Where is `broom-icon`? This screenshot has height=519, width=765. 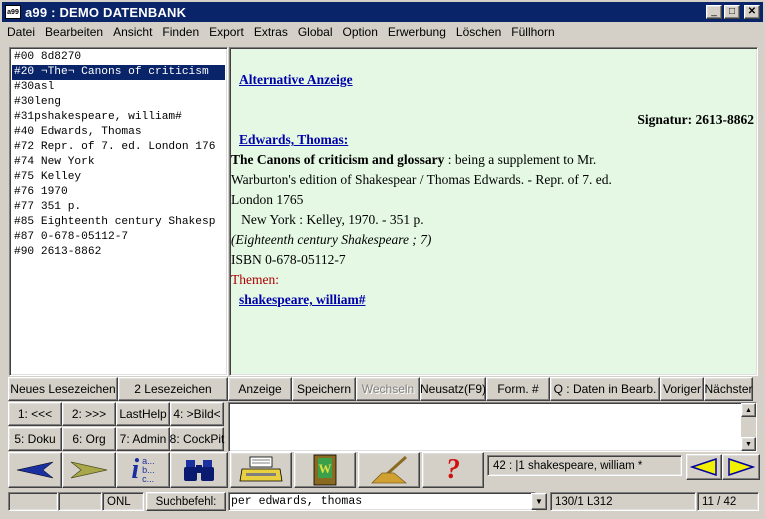 broom-icon is located at coordinates (389, 469).